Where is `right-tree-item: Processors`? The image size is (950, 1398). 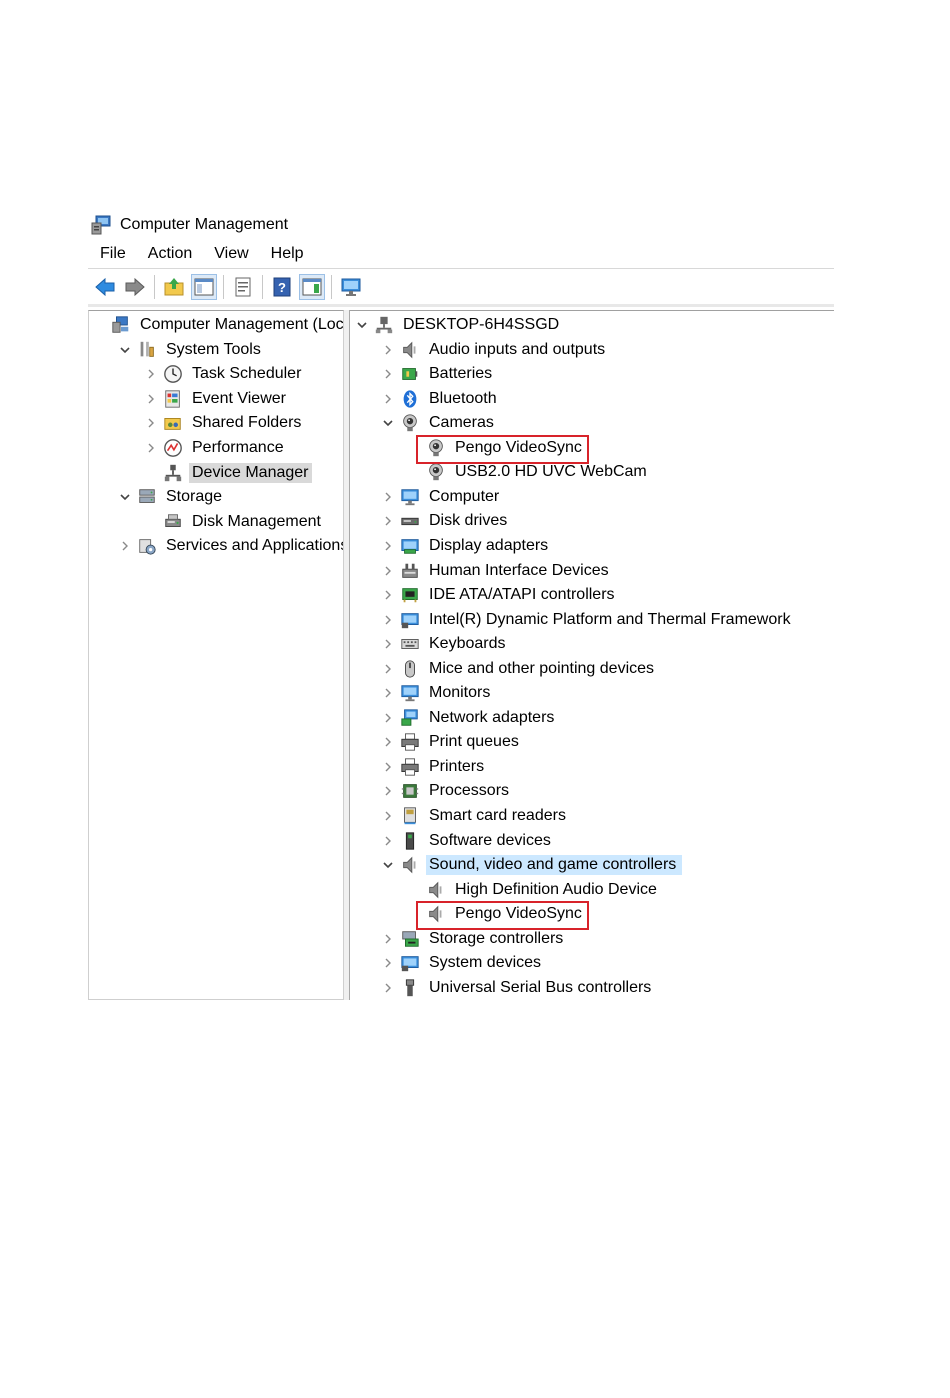 right-tree-item: Processors is located at coordinates (446, 791).